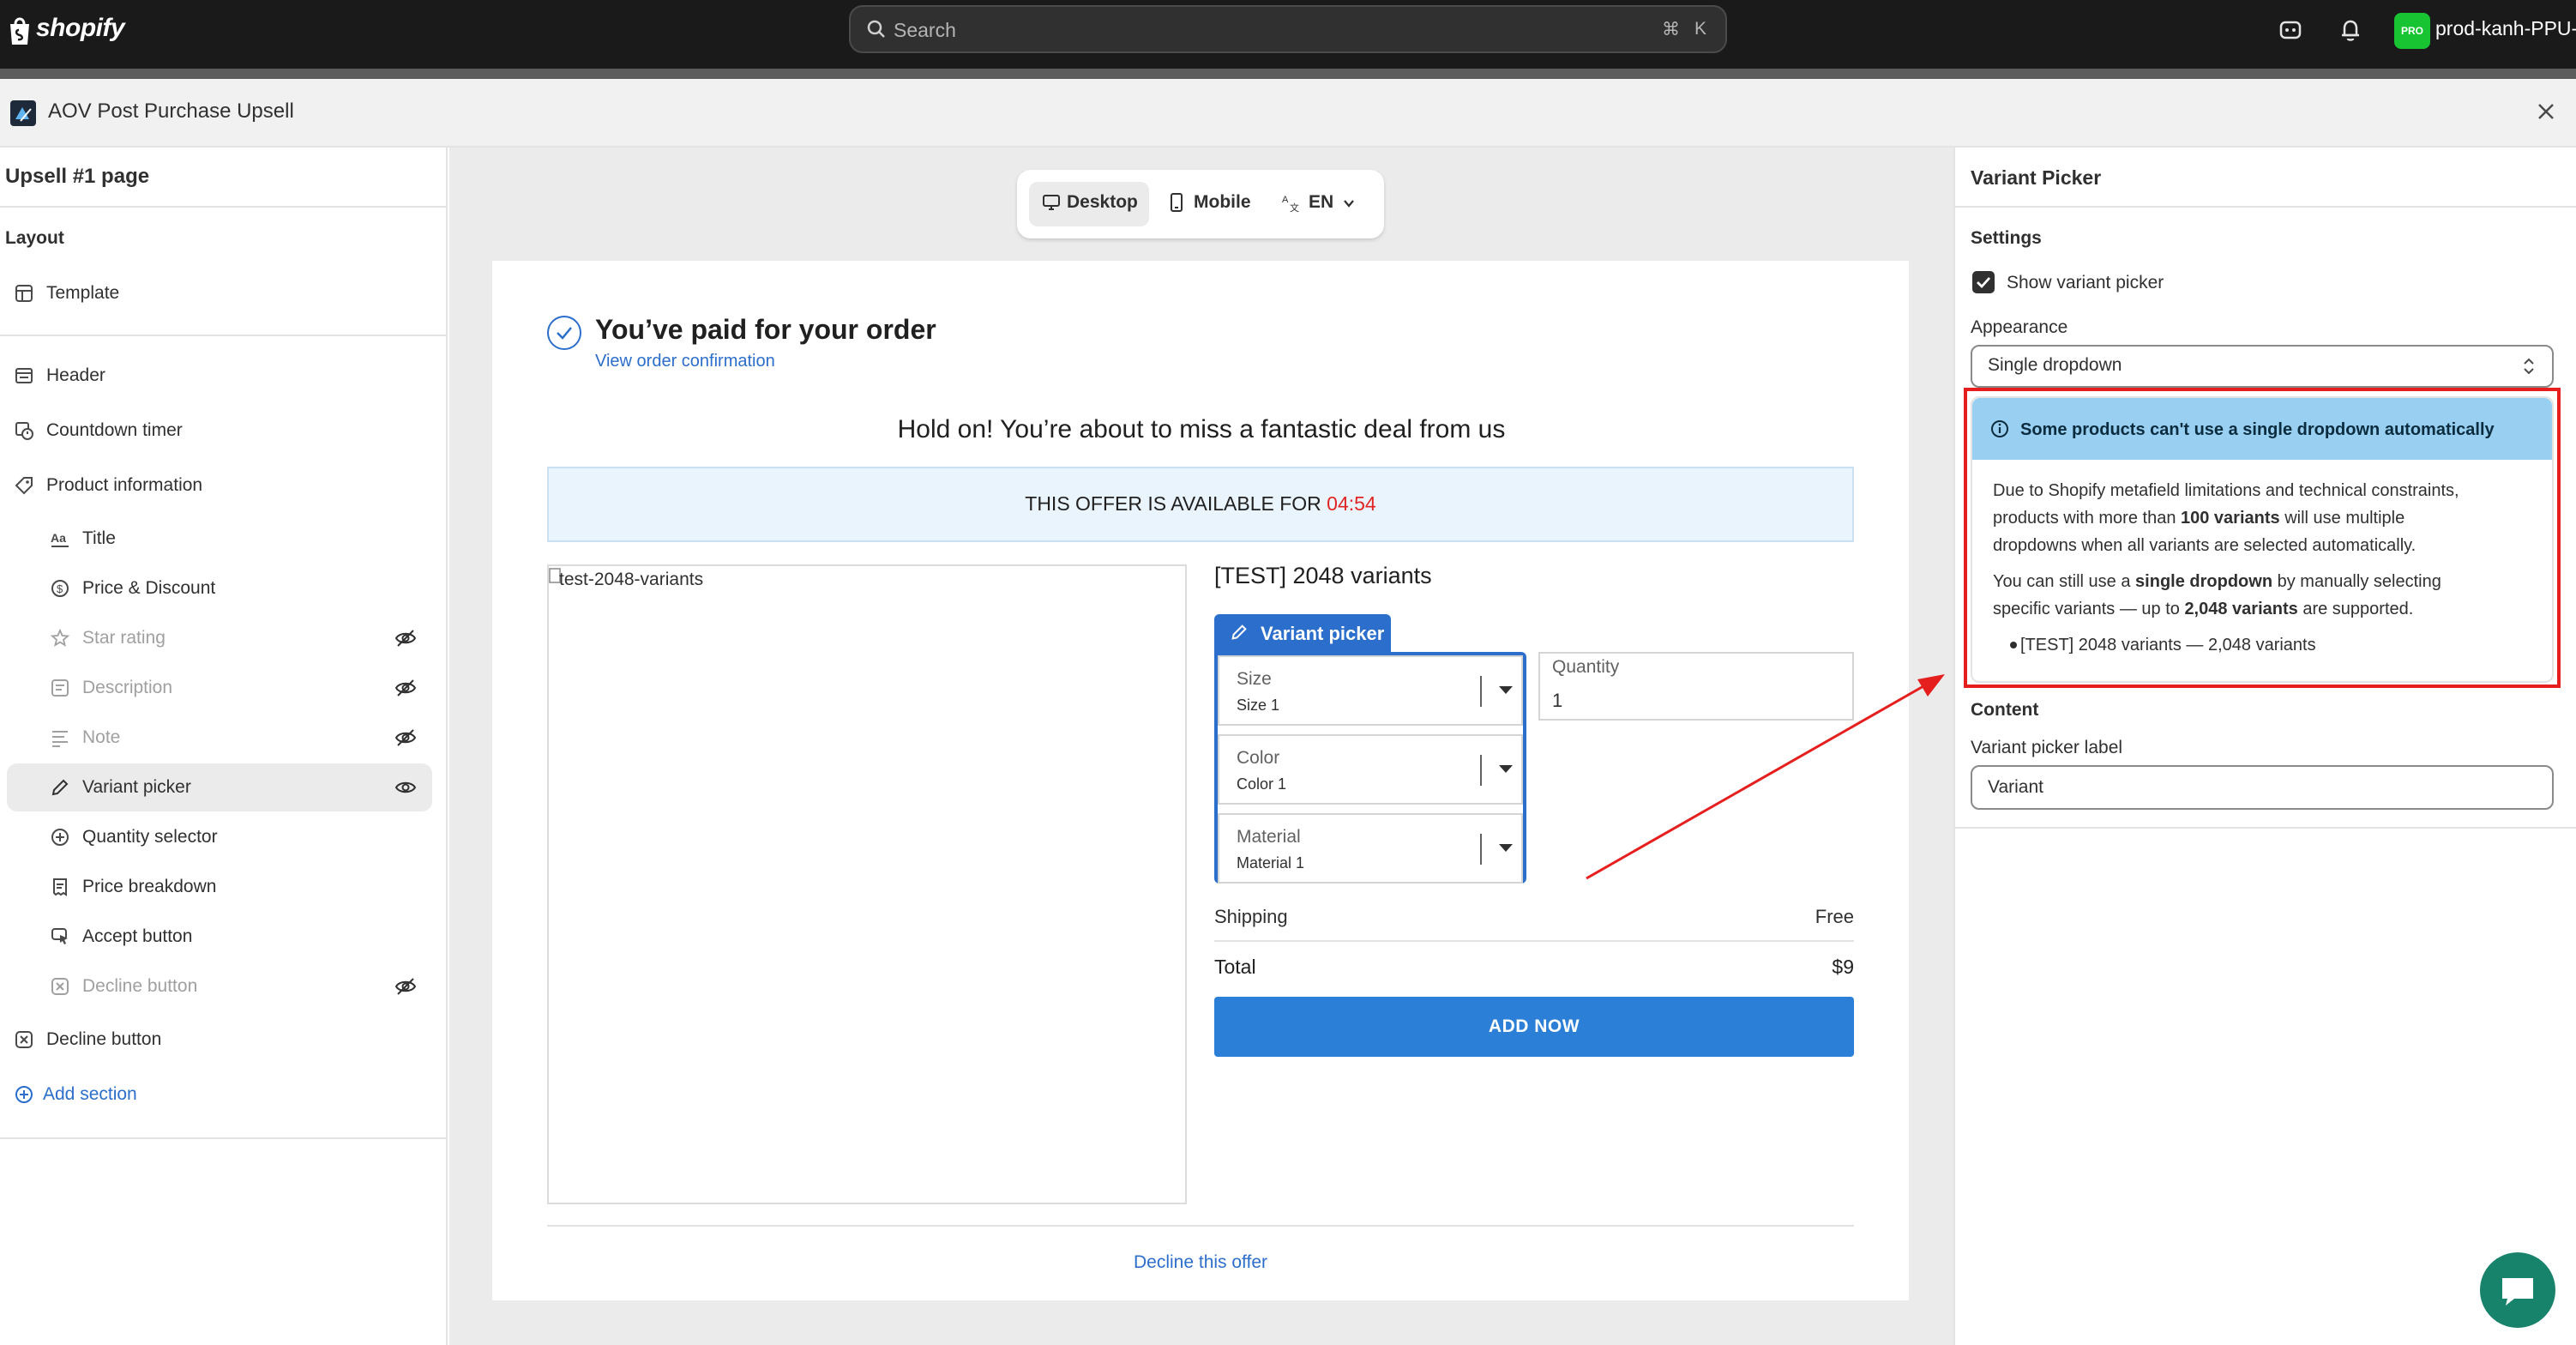  I want to click on variant-select-color: Color Color 1, so click(1370, 769).